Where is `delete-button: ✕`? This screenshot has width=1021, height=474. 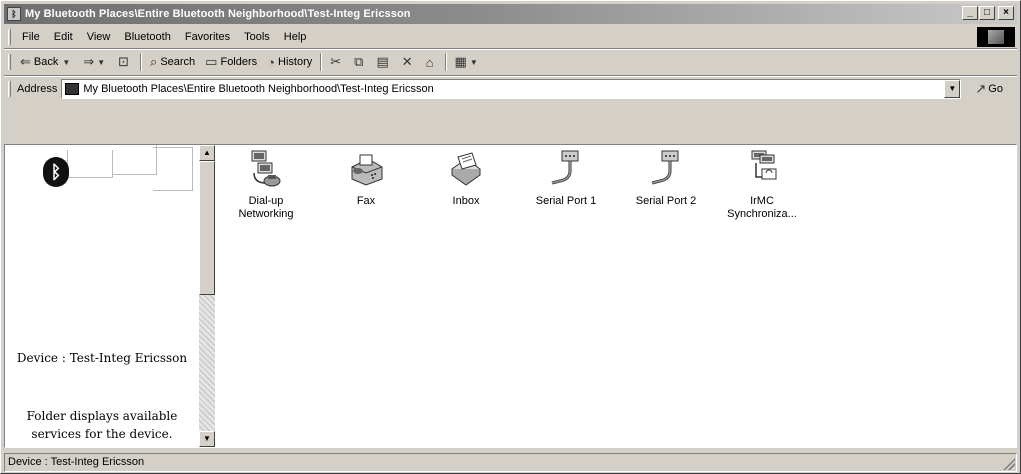
delete-button: ✕ is located at coordinates (409, 62).